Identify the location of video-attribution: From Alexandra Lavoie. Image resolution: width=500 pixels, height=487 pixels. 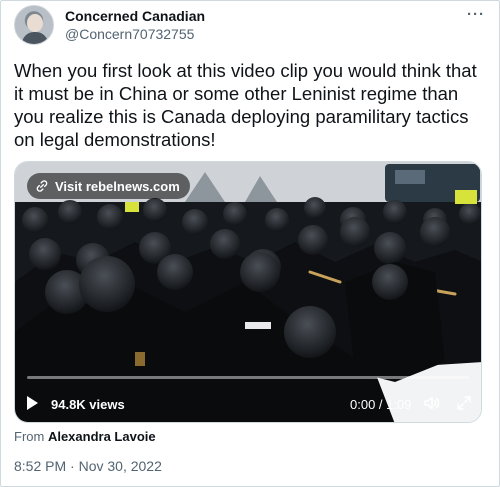
(85, 436).